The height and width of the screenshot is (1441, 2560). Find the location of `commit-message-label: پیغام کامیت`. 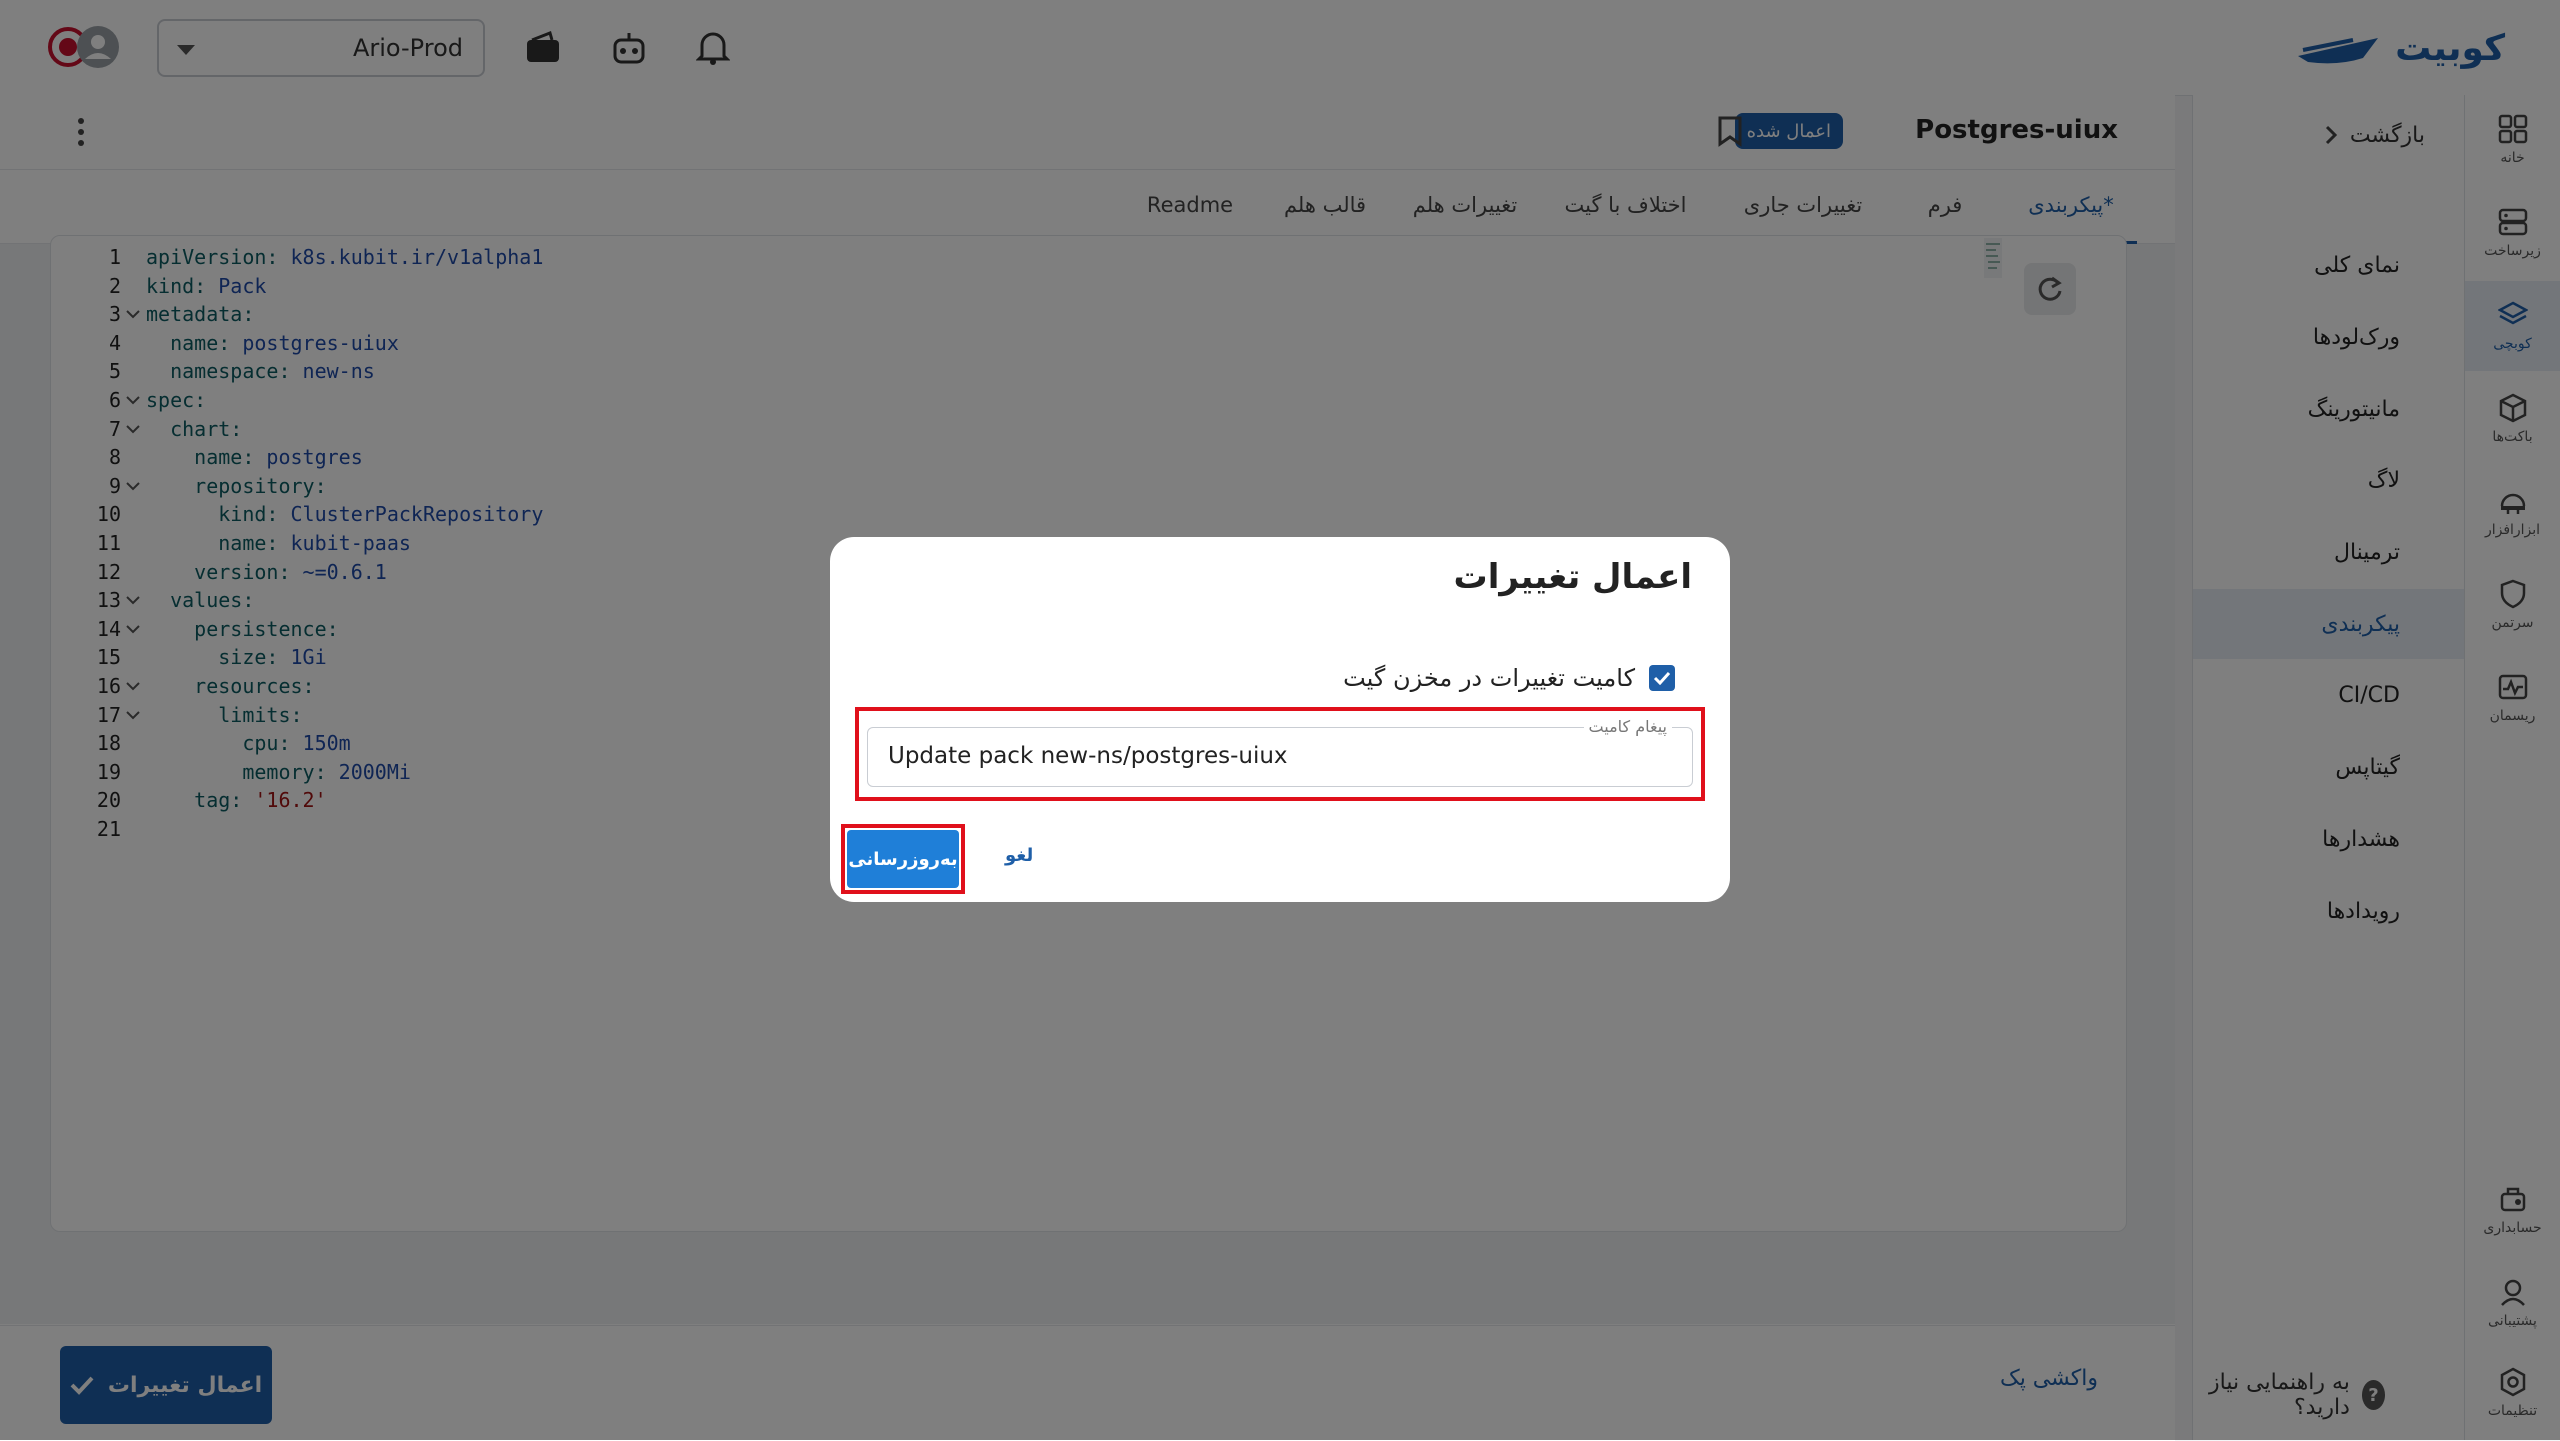

commit-message-label: پیغام کامیت is located at coordinates (1627, 726).